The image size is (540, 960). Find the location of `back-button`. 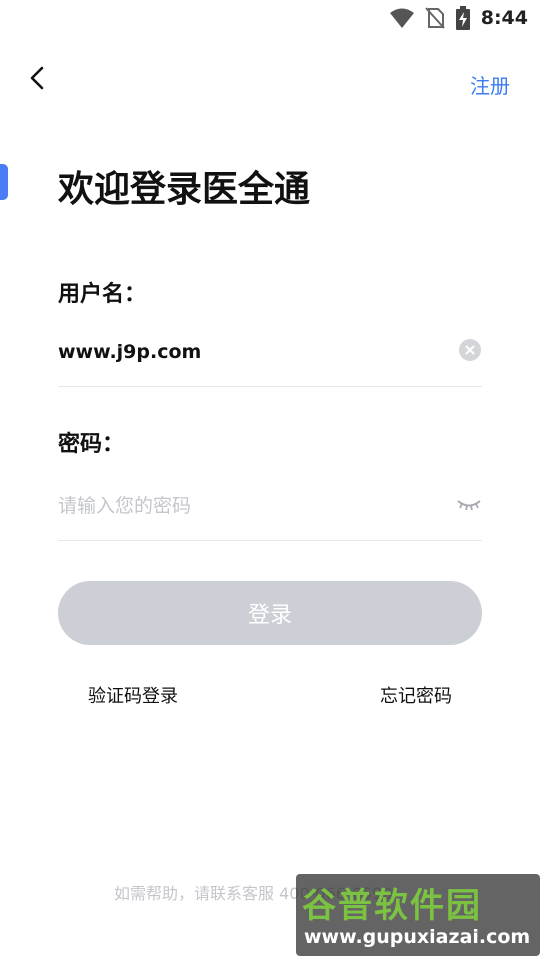

back-button is located at coordinates (38, 78).